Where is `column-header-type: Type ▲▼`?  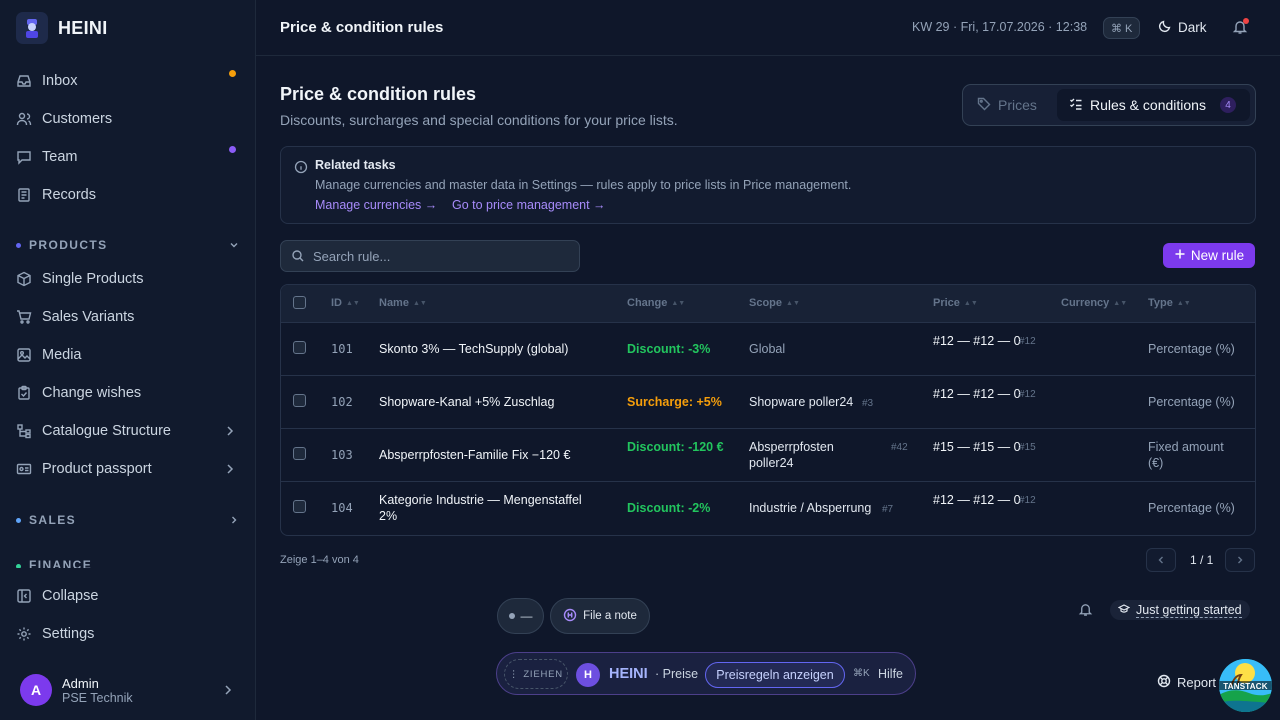
column-header-type: Type ▲▼ is located at coordinates (1169, 303).